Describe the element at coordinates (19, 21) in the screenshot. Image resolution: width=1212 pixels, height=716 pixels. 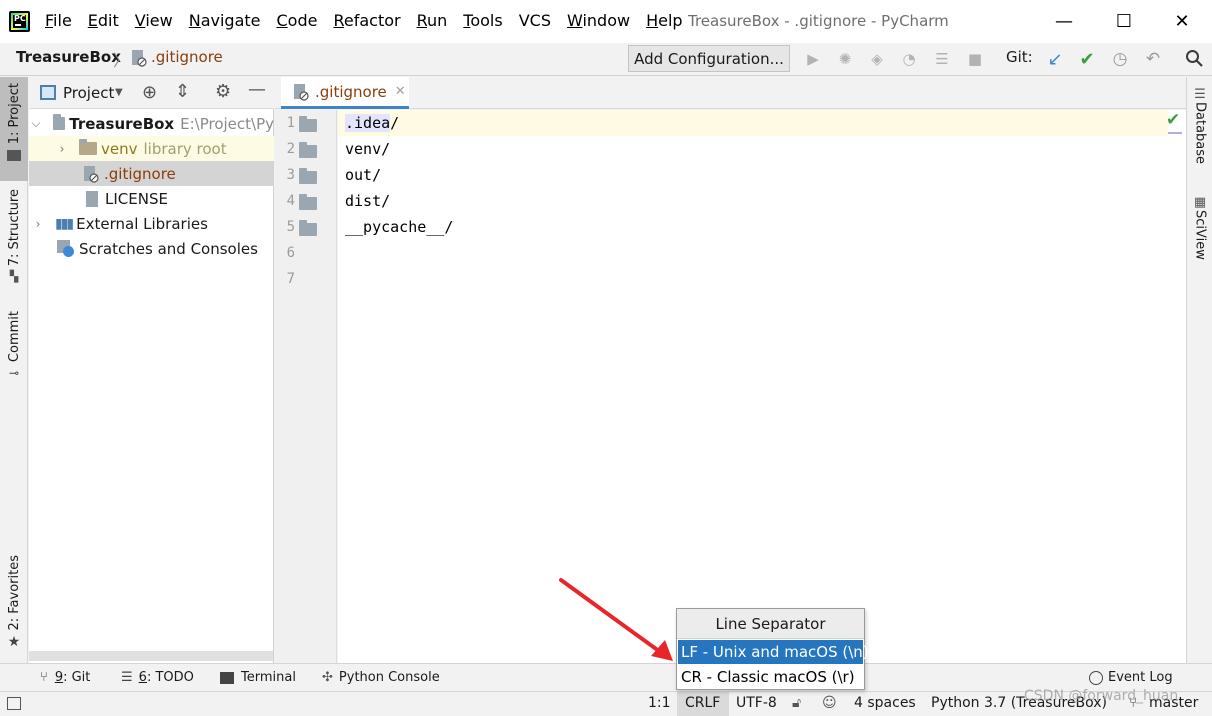
I see `pycharm-logo-icon: PC` at that location.